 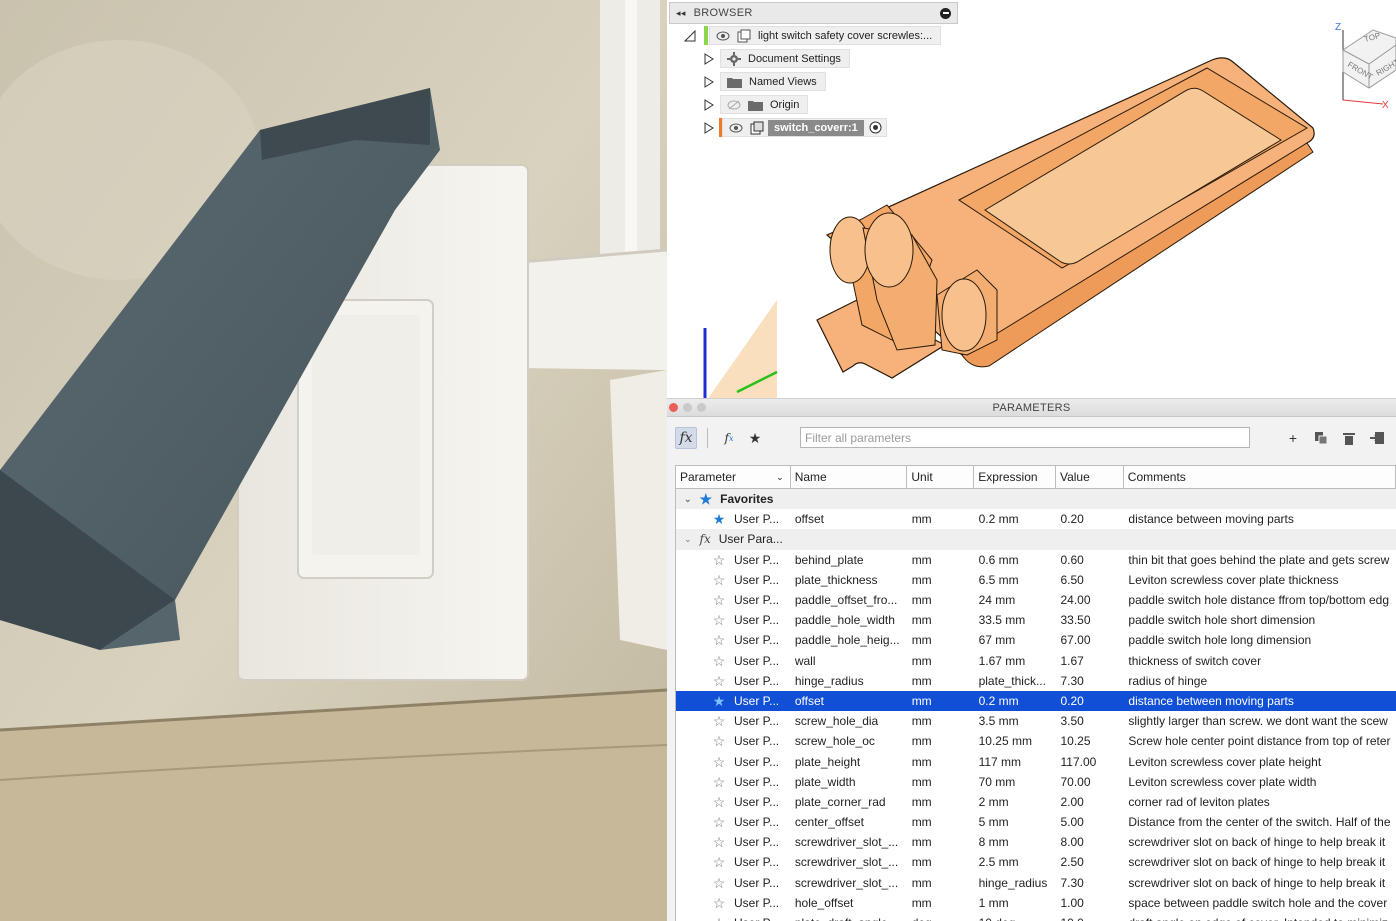 I want to click on parameter-expression: 2 mm, so click(x=1016, y=802).